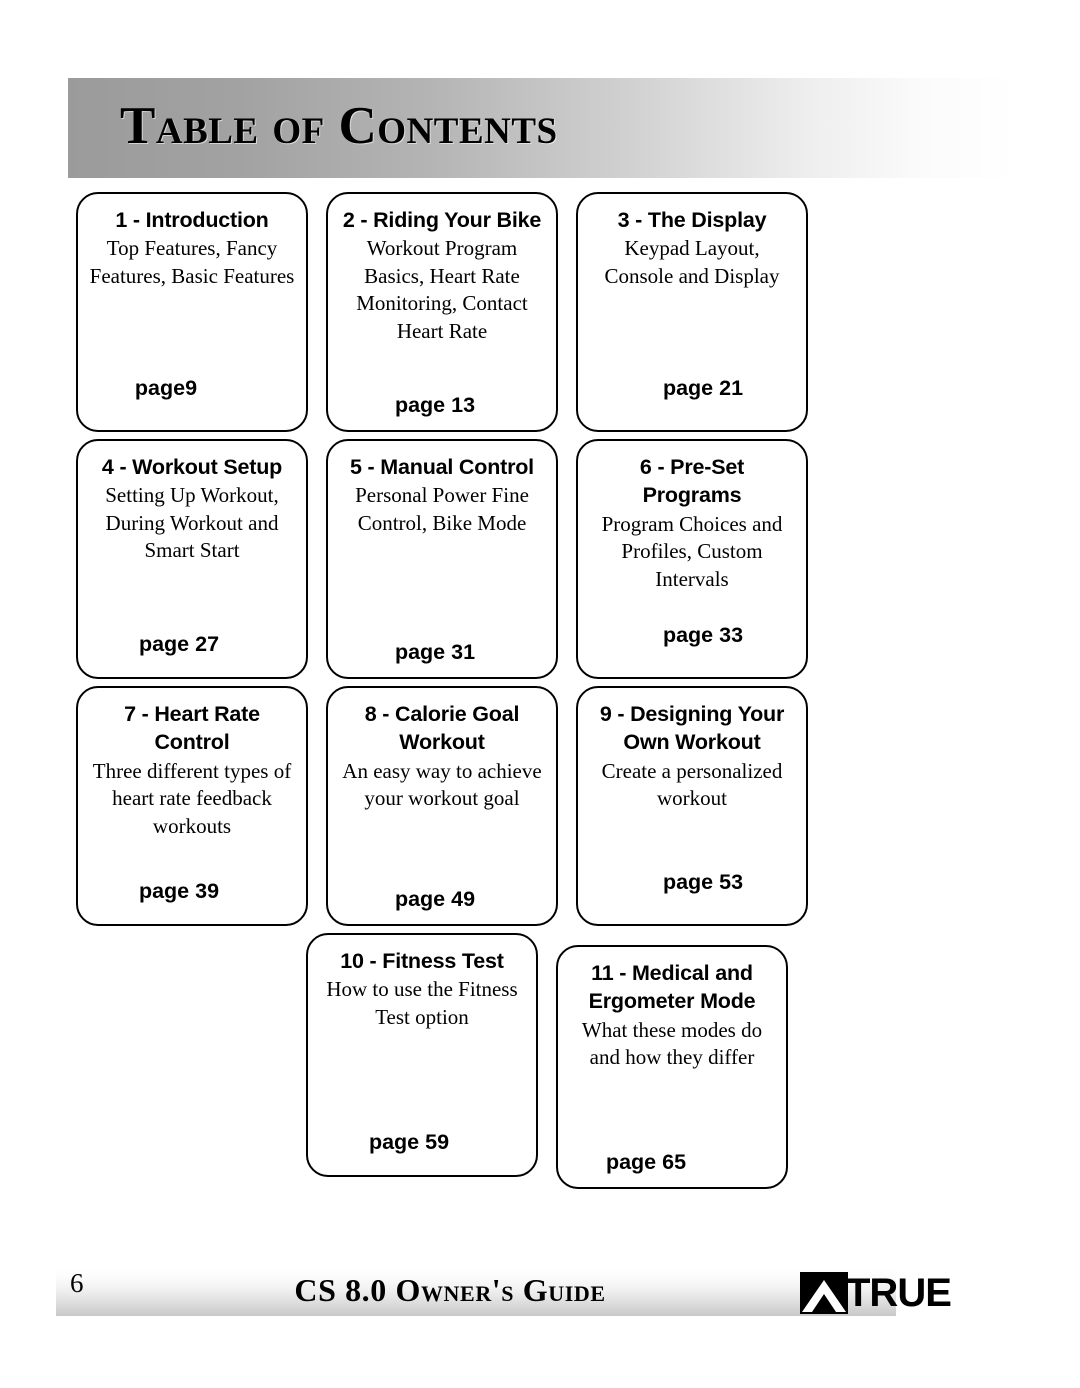 This screenshot has height=1388, width=1080. Describe the element at coordinates (442, 220) in the screenshot. I see `toc-card-title: 2 - Riding Your Bike` at that location.